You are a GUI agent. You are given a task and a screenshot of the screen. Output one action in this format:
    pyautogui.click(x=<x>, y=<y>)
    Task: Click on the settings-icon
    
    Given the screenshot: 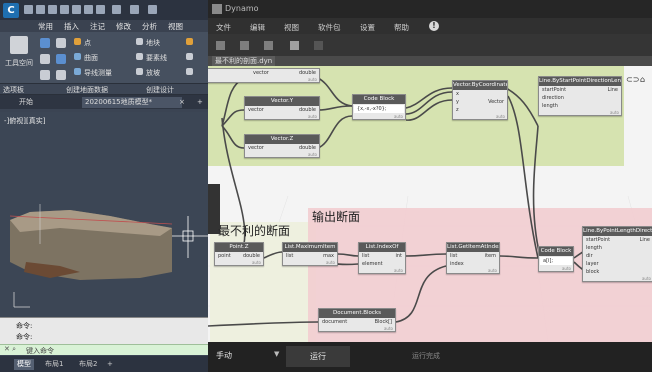 What is the action you would take?
    pyautogui.click(x=100, y=9)
    